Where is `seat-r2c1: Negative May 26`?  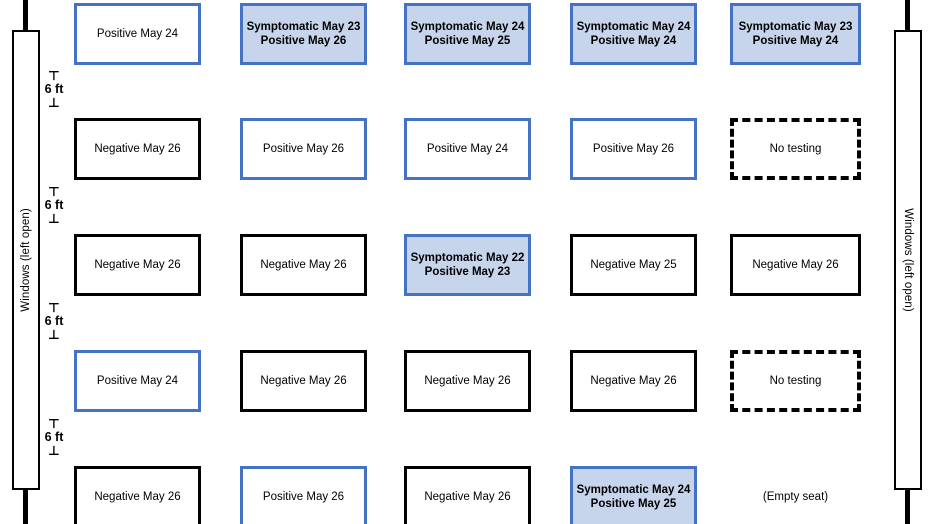
seat-r2c1: Negative May 26 is located at coordinates (137, 149).